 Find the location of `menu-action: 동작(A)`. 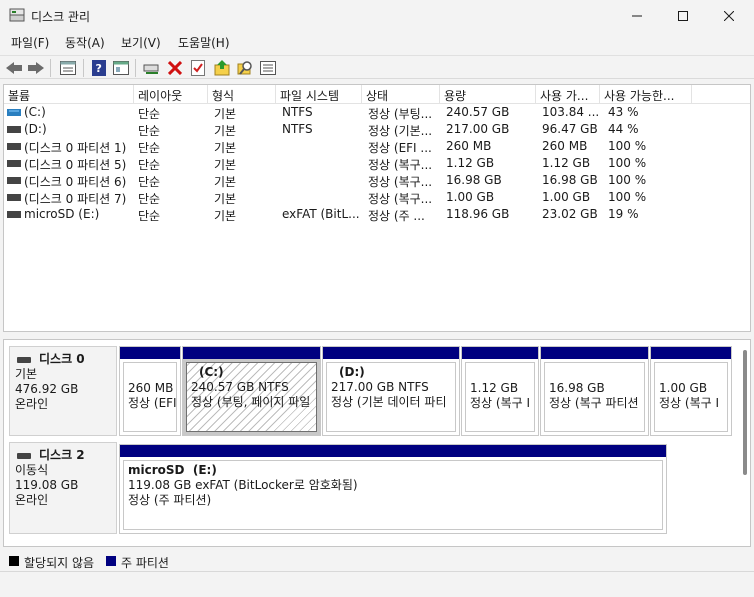

menu-action: 동작(A) is located at coordinates (85, 42).